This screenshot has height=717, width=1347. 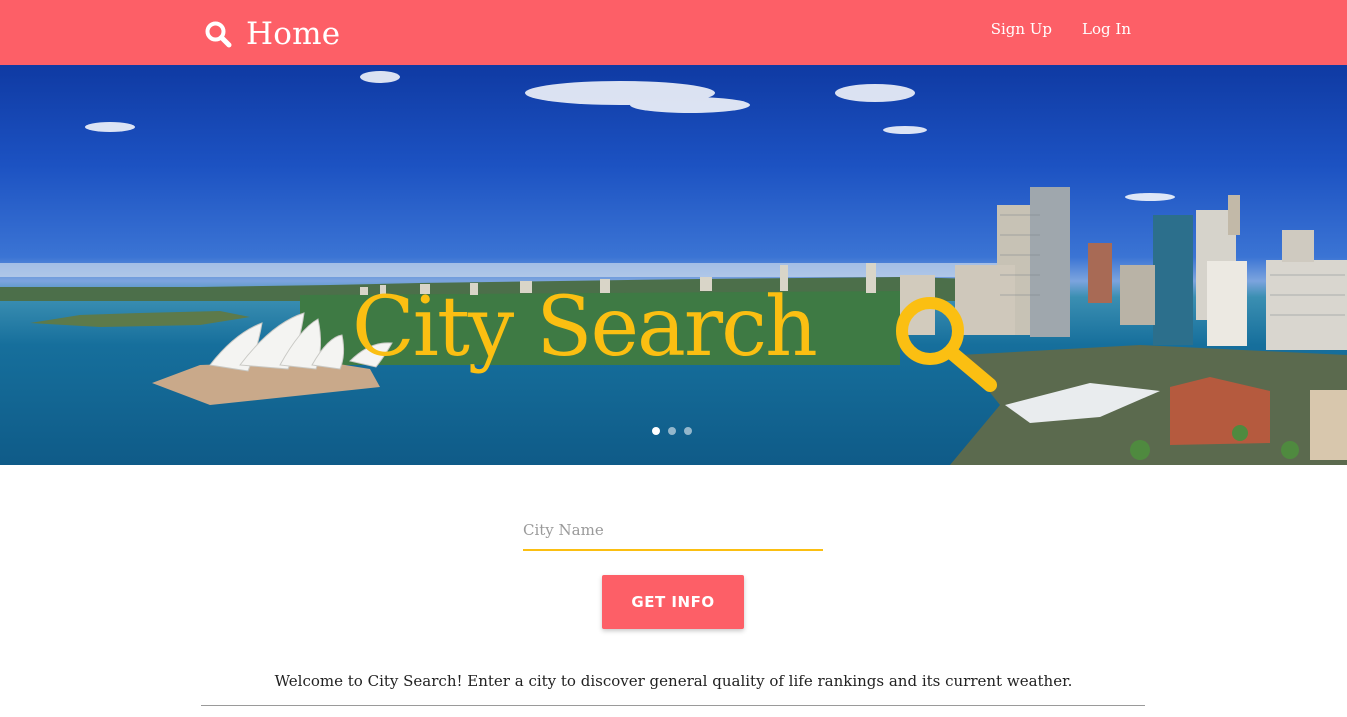 What do you see at coordinates (673, 32) in the screenshot?
I see `navbar: Home Sign Up Log In` at bounding box center [673, 32].